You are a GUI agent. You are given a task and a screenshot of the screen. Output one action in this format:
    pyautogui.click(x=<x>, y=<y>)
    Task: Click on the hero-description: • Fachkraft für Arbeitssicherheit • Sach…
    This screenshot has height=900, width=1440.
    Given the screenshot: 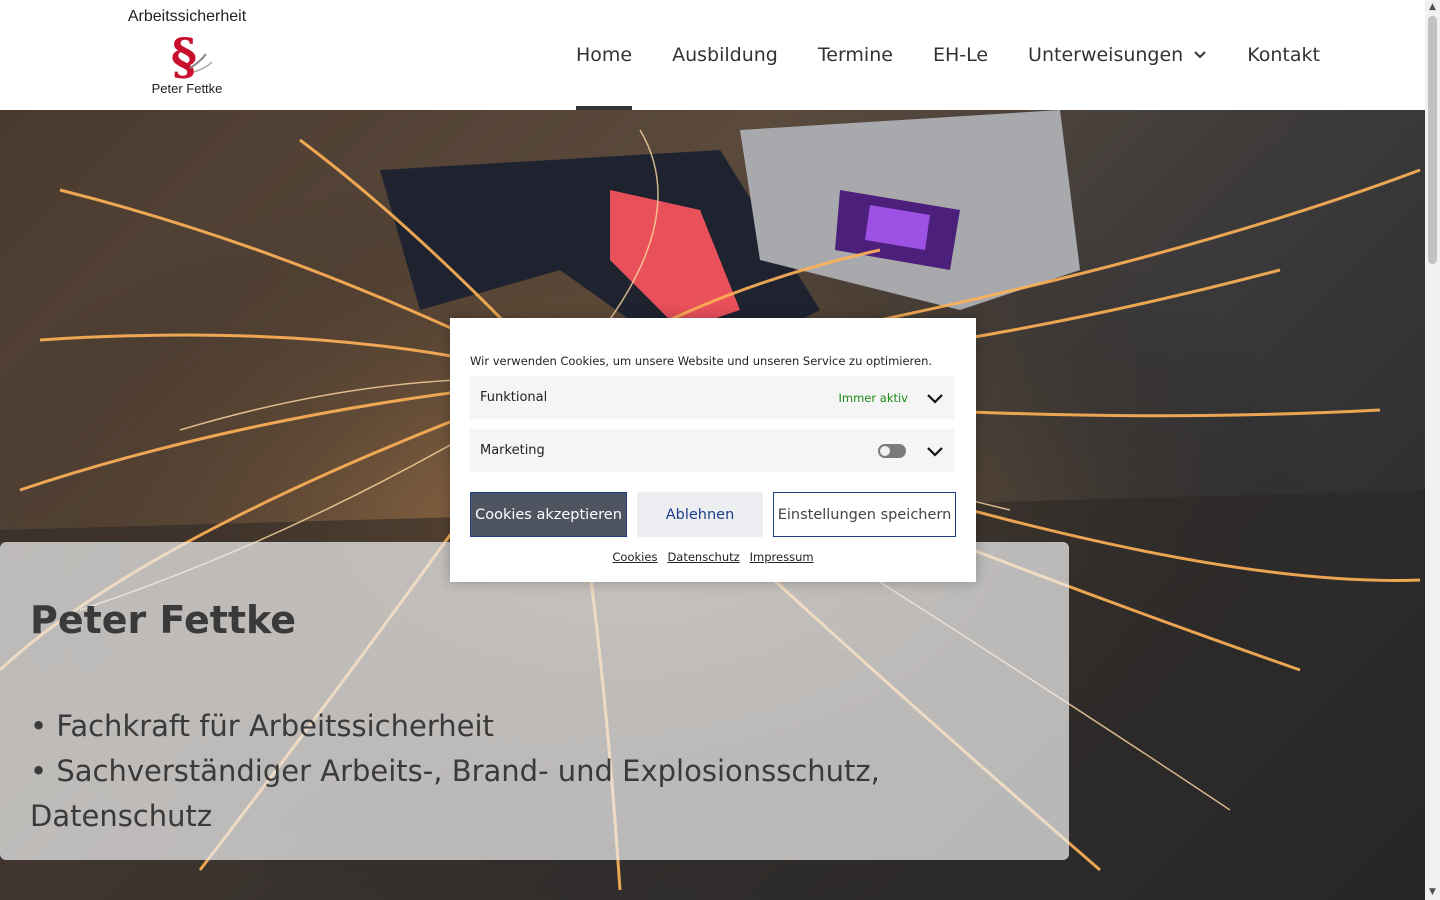 What is the action you would take?
    pyautogui.click(x=530, y=771)
    